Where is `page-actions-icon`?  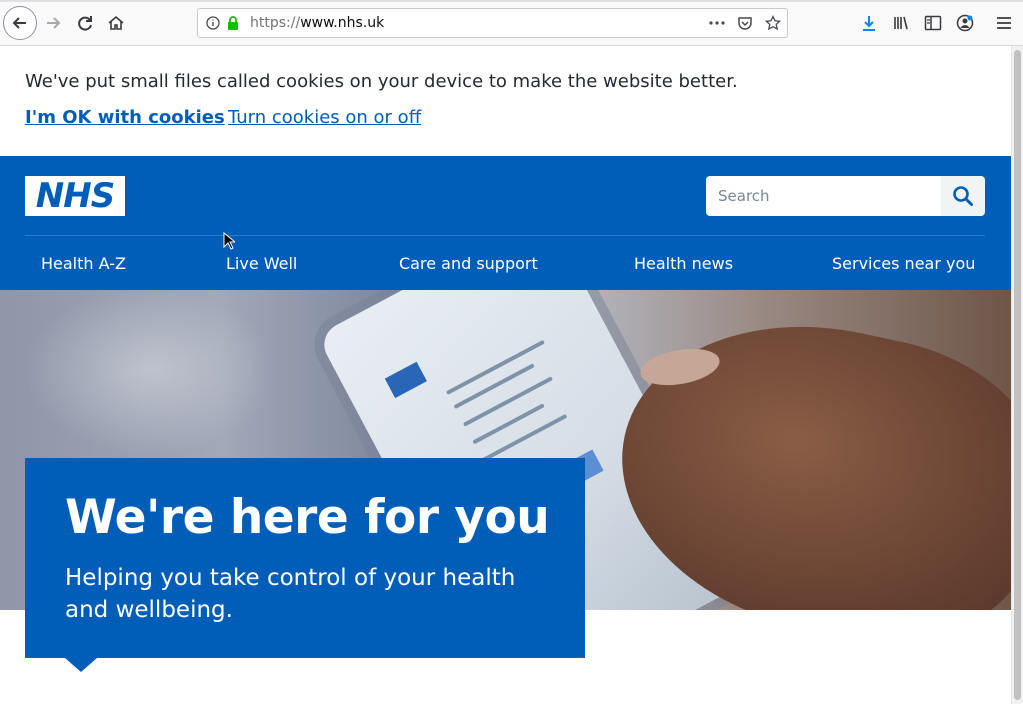 page-actions-icon is located at coordinates (717, 23).